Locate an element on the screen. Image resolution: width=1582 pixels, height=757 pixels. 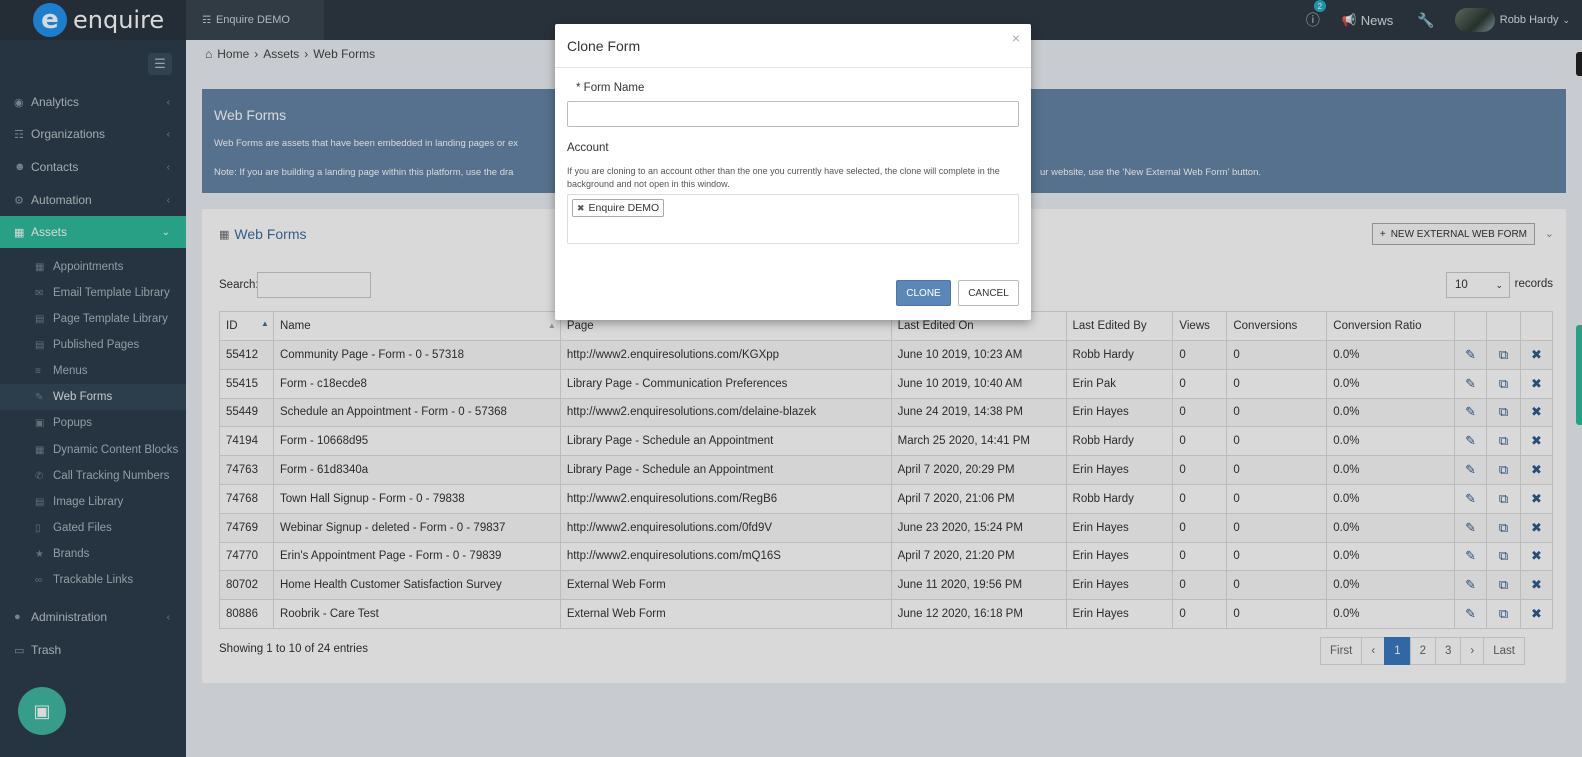
account-chip-label: Enquire DEMO is located at coordinates (624, 208).